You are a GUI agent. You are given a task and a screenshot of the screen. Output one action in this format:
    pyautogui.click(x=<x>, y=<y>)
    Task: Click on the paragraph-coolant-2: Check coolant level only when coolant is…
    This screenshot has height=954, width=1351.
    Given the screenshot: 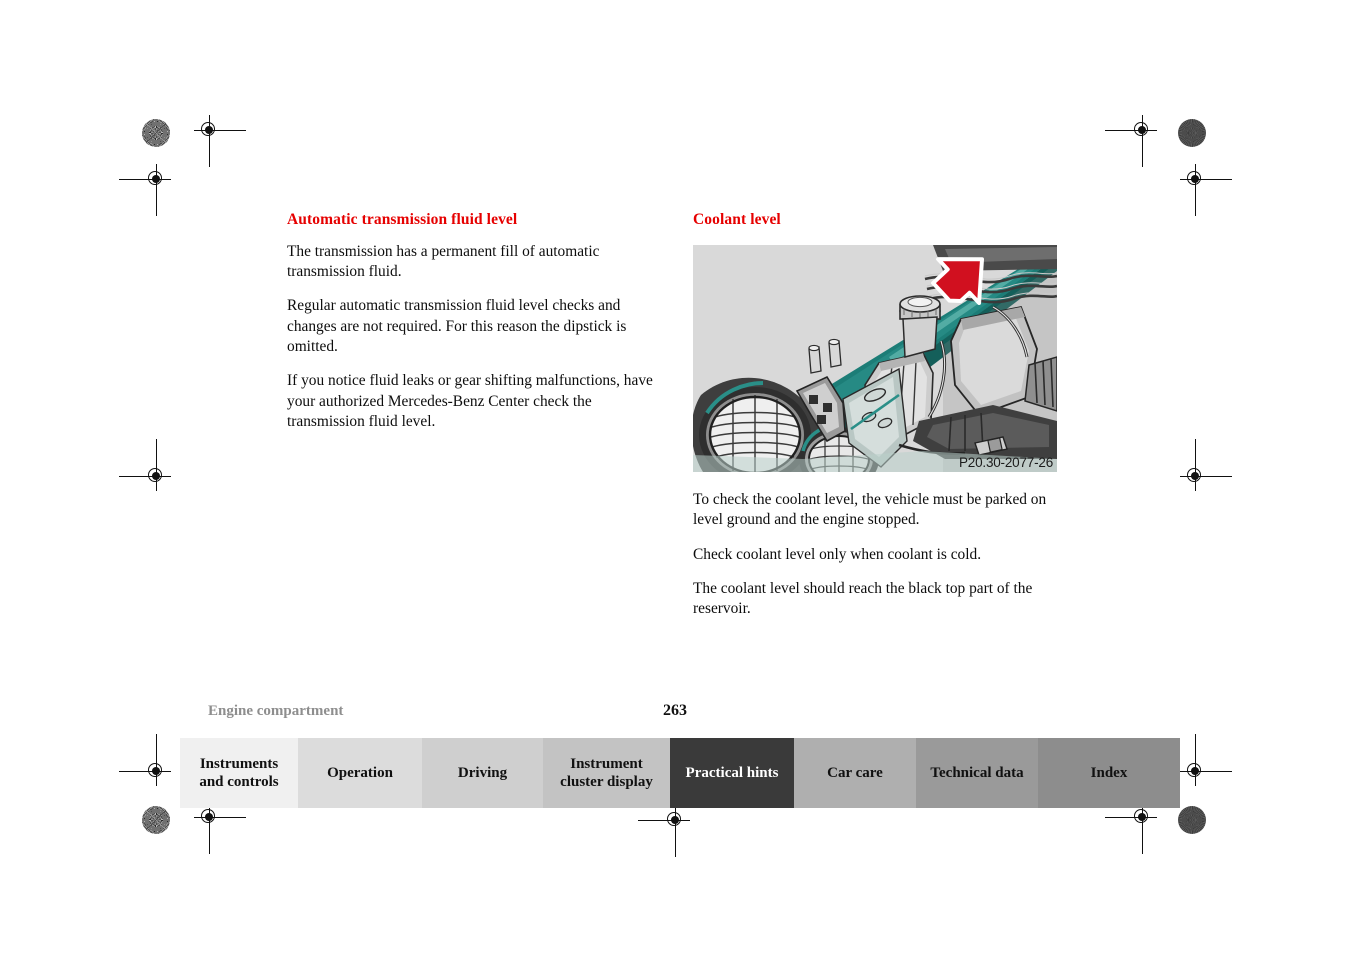 What is the action you would take?
    pyautogui.click(x=837, y=554)
    